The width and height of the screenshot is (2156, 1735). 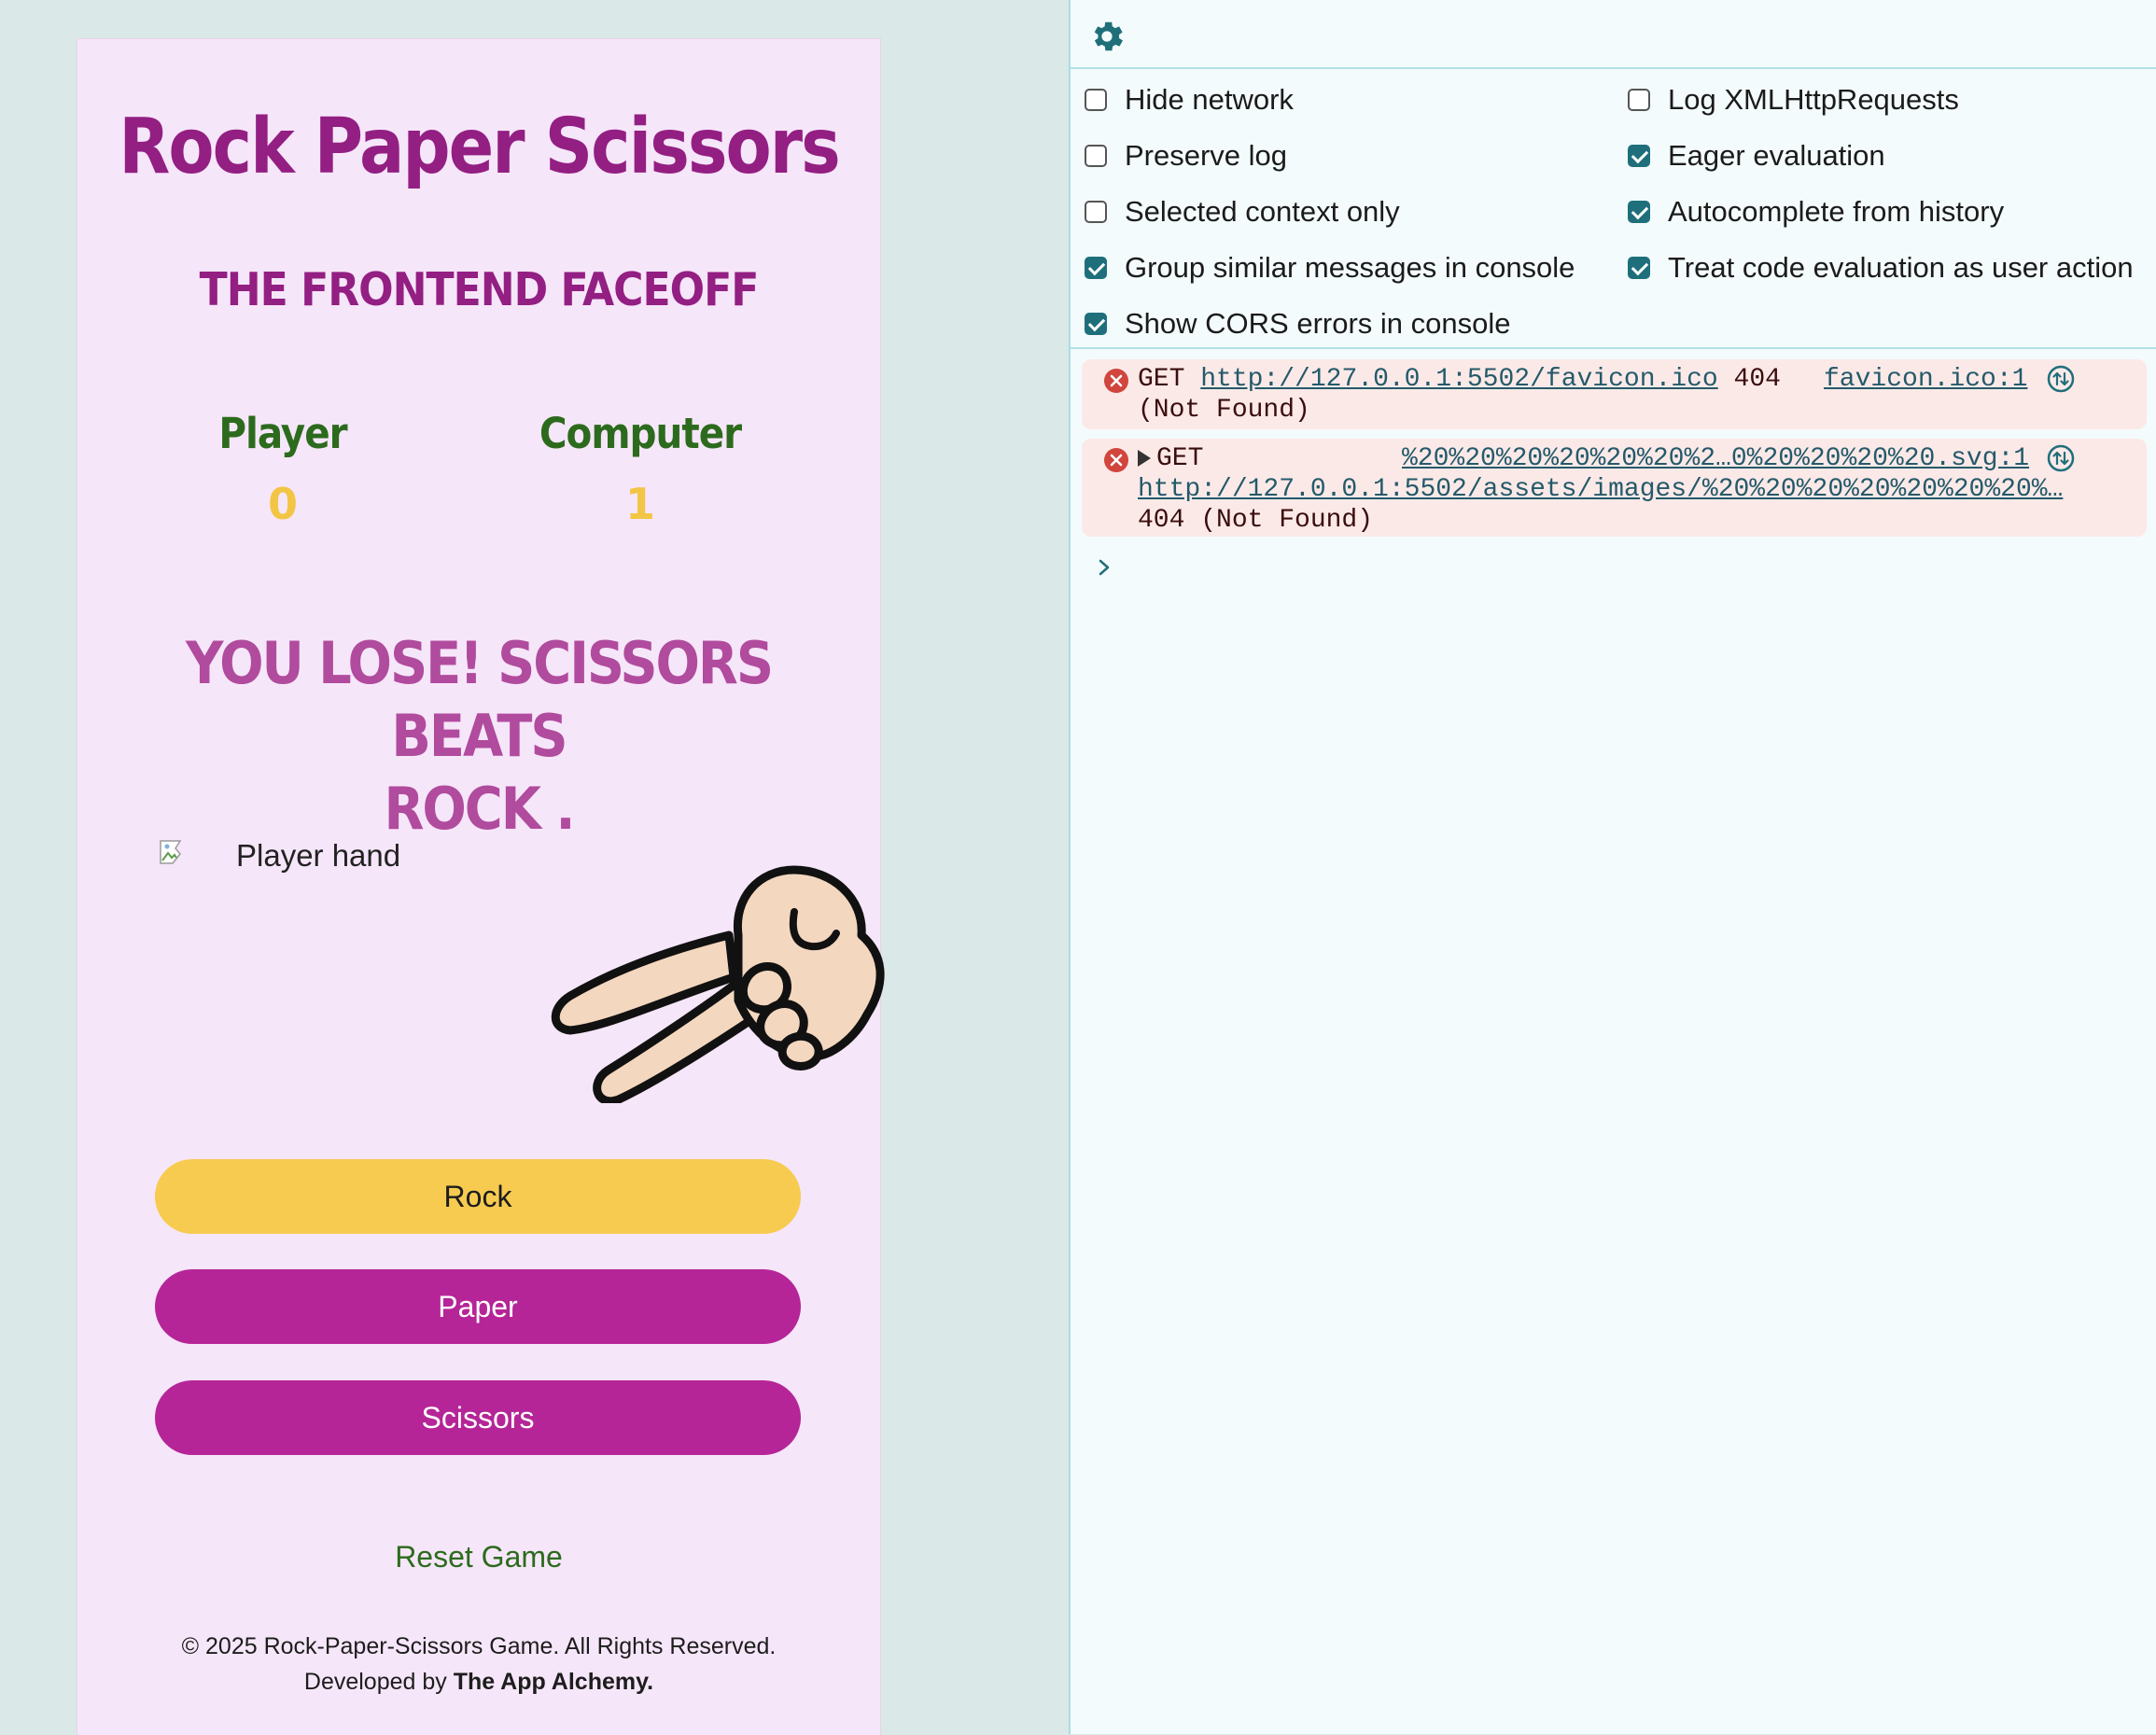 I want to click on log-xhr-label: Log XMLHttpRequests, so click(x=1813, y=99).